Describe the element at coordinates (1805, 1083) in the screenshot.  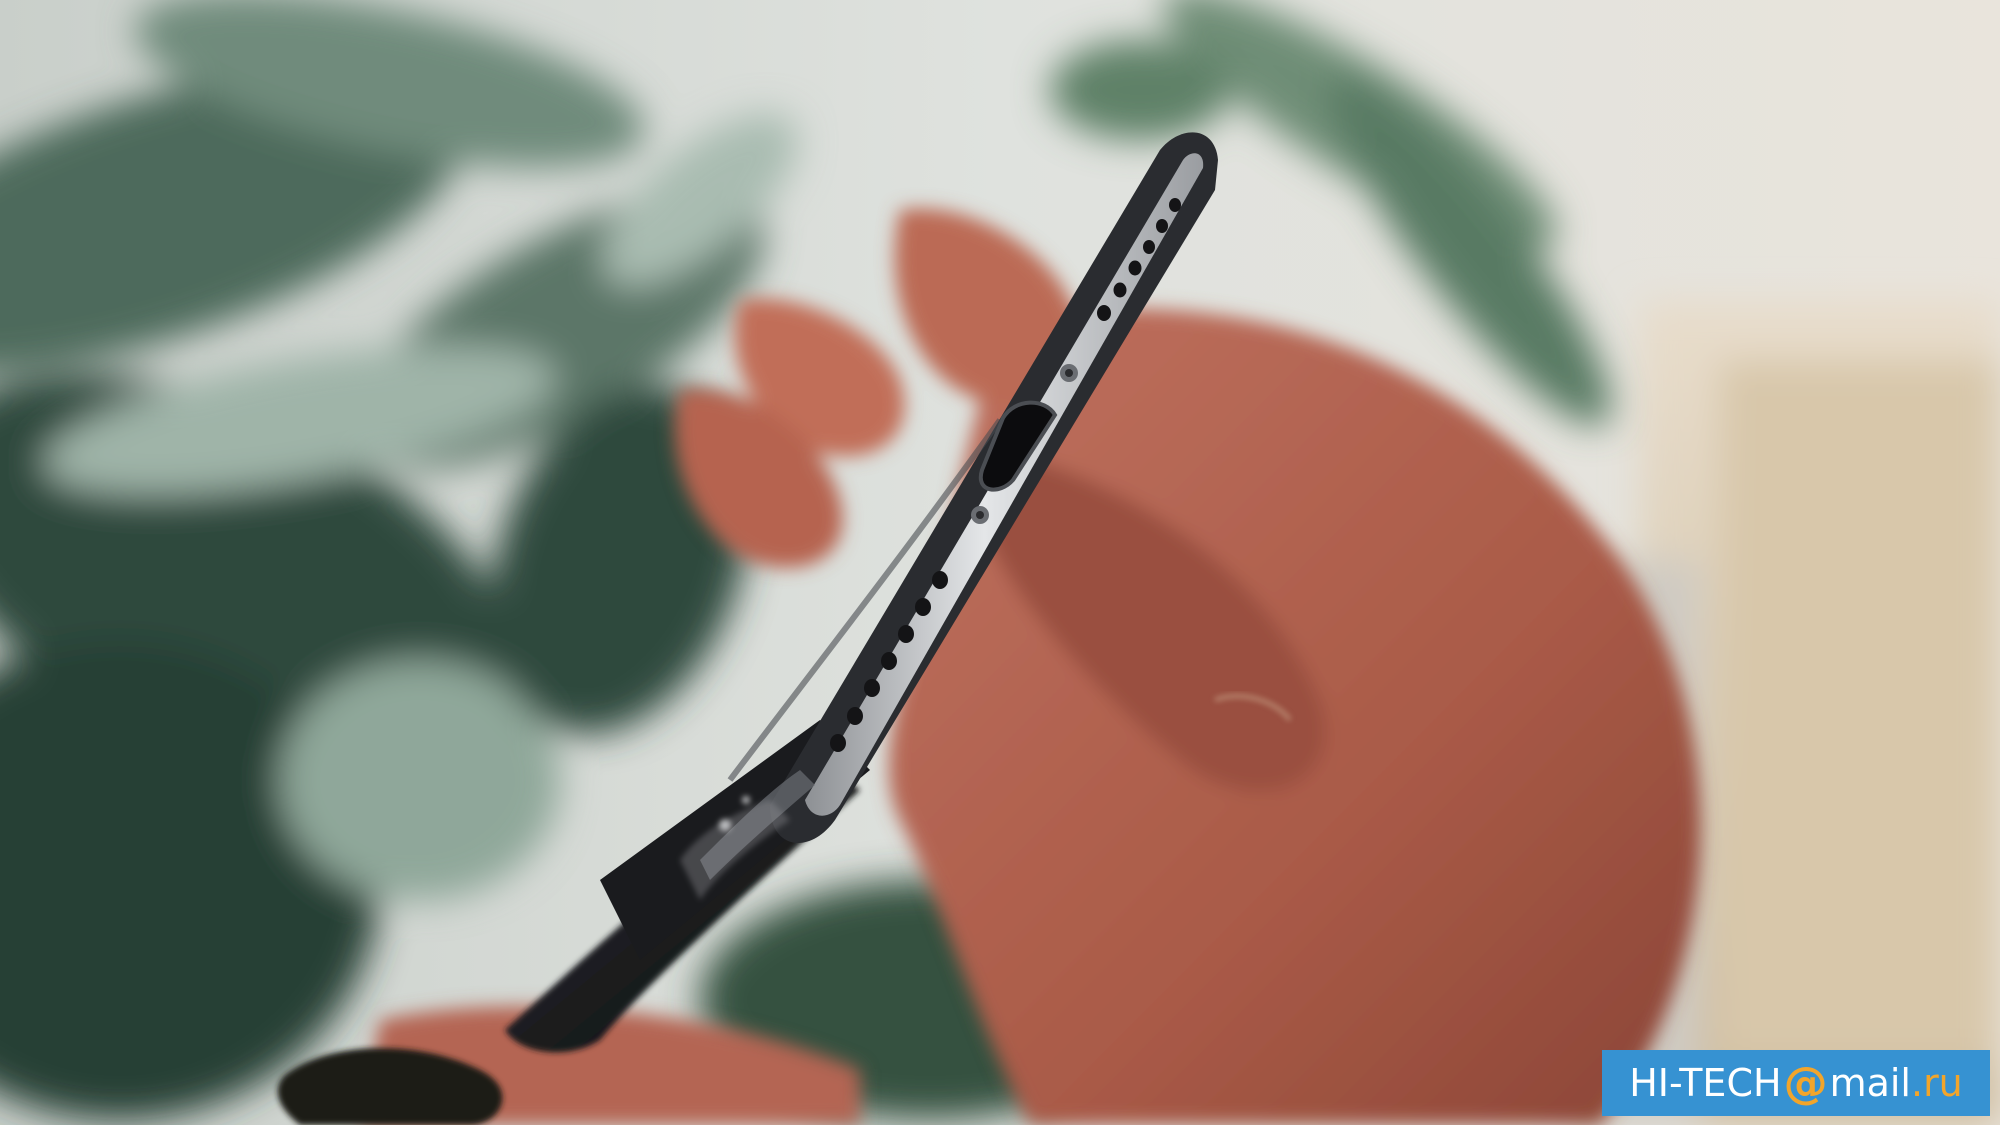
I see `watermark-at-sign: @` at that location.